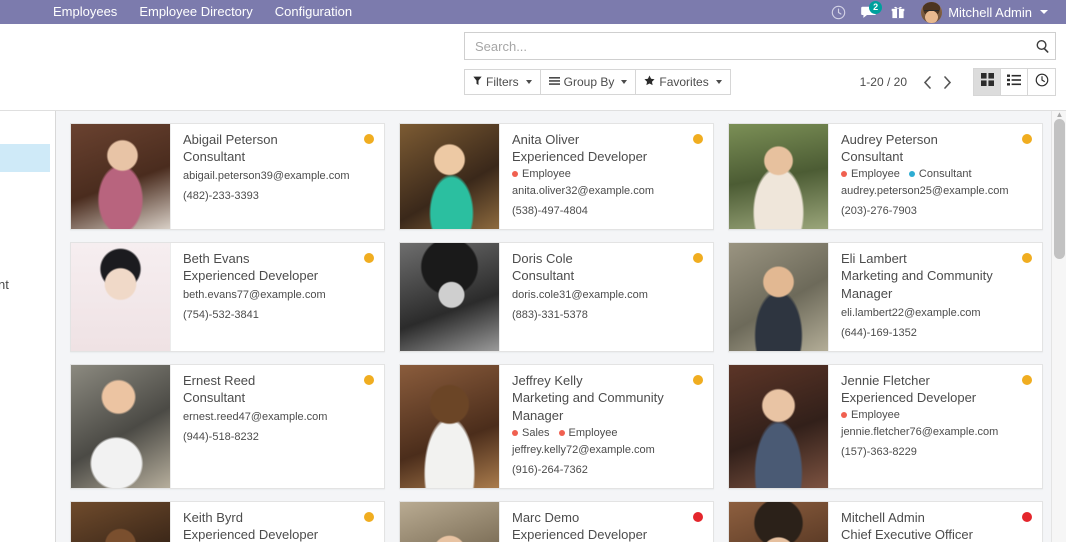  I want to click on control-panel-bottom: Filters Group By Favorites 1-20 / 20, so click(760, 82).